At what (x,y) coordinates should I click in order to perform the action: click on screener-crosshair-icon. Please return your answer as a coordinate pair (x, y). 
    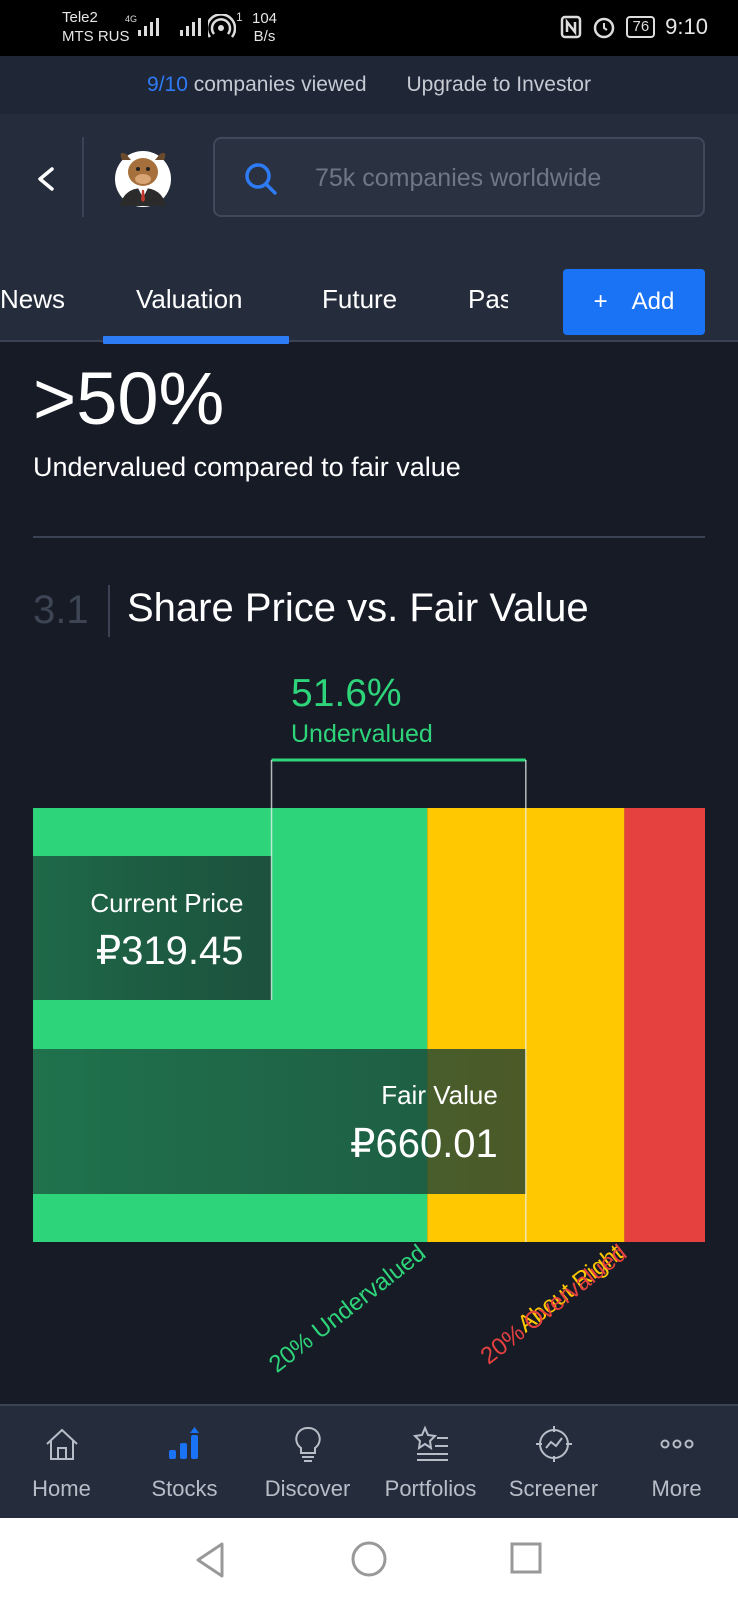
    Looking at the image, I should click on (553, 1444).